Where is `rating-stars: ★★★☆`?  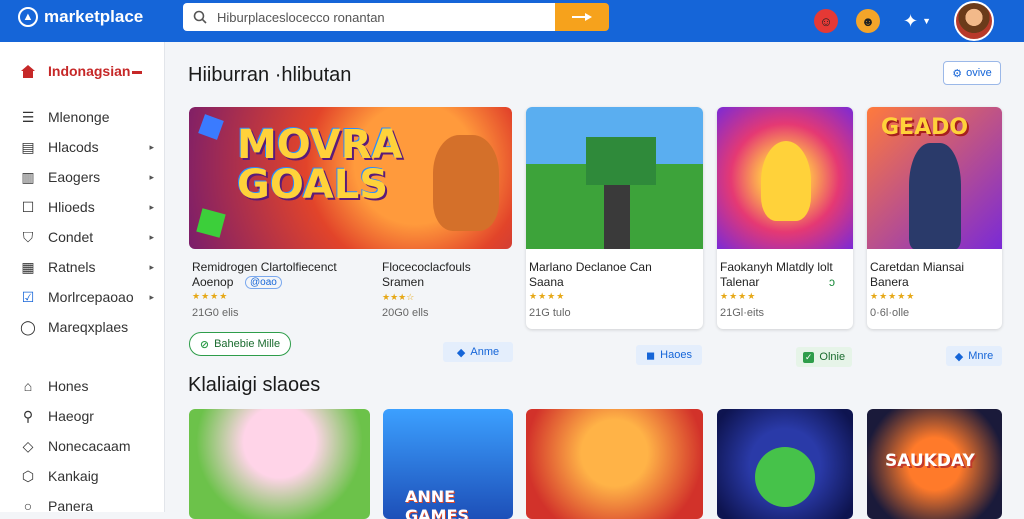 rating-stars: ★★★☆ is located at coordinates (398, 297).